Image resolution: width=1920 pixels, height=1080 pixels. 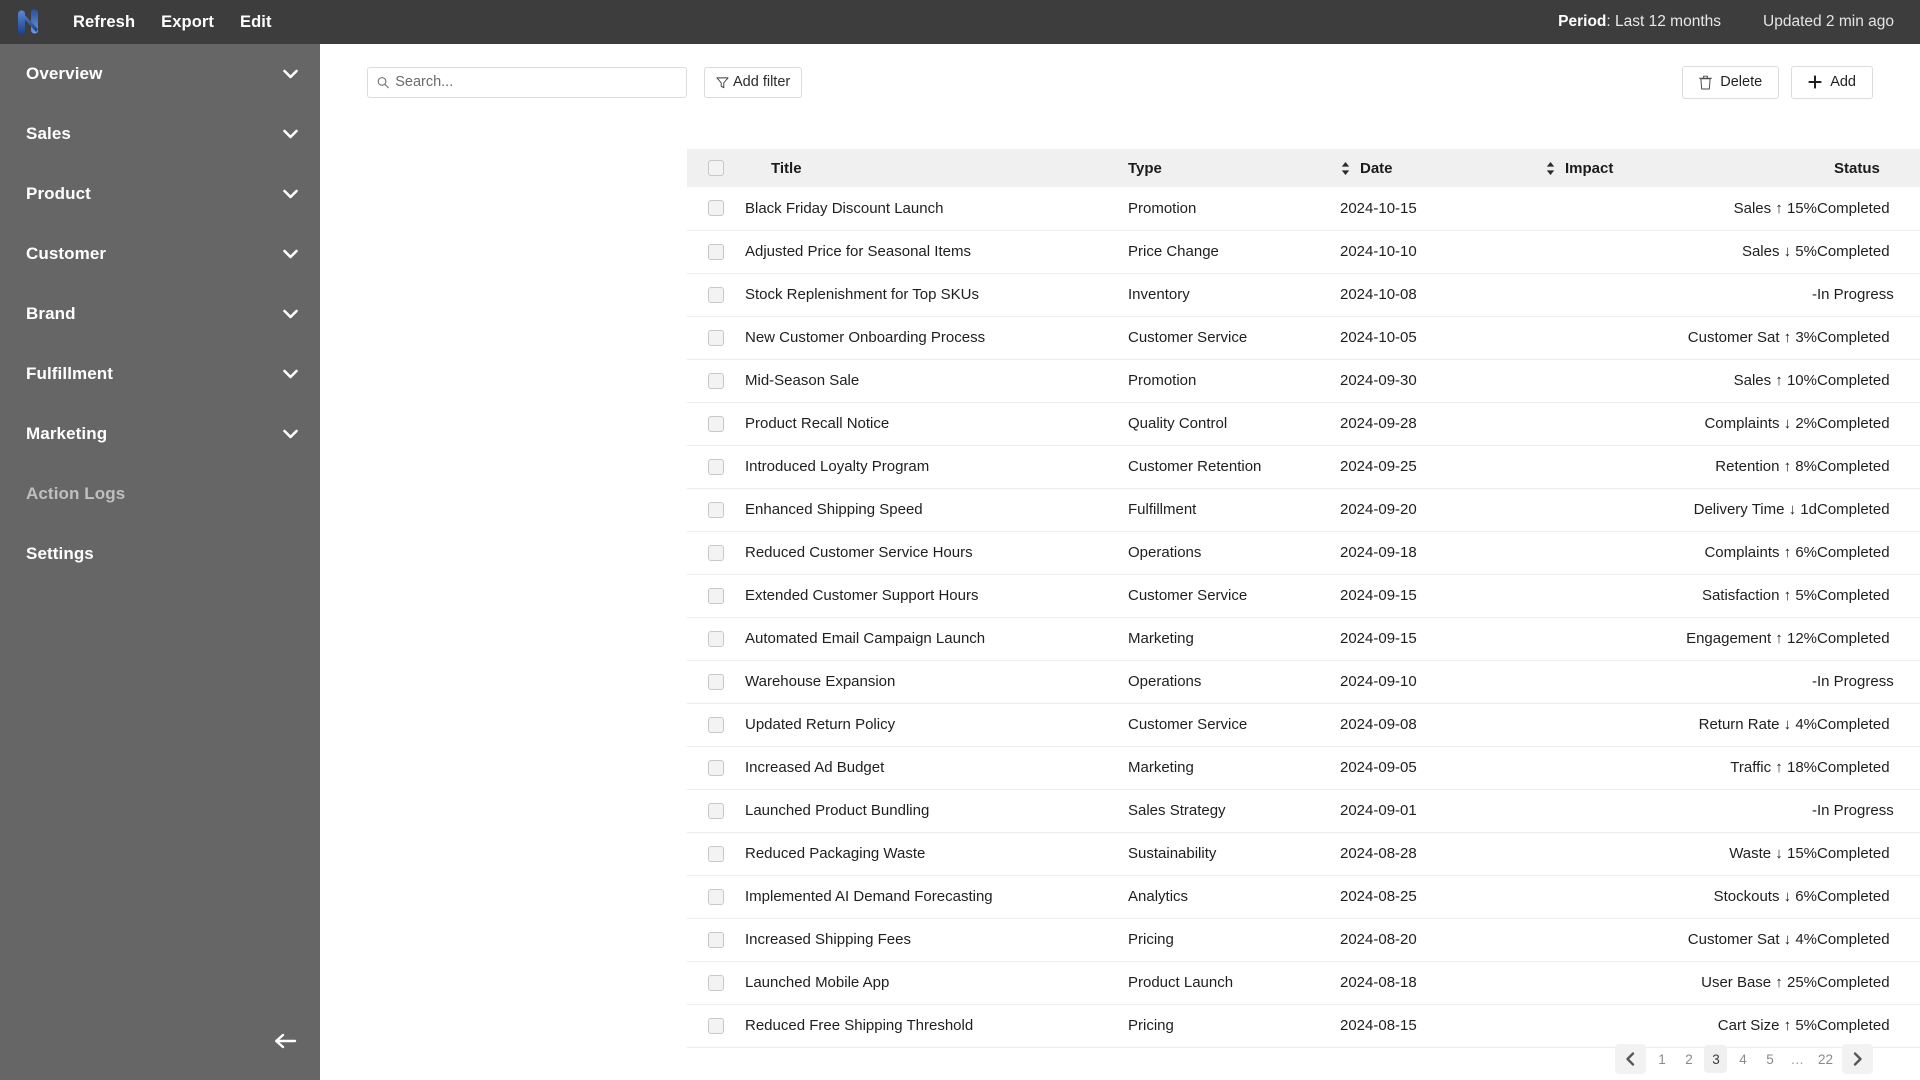 I want to click on app-logo, so click(x=28, y=22).